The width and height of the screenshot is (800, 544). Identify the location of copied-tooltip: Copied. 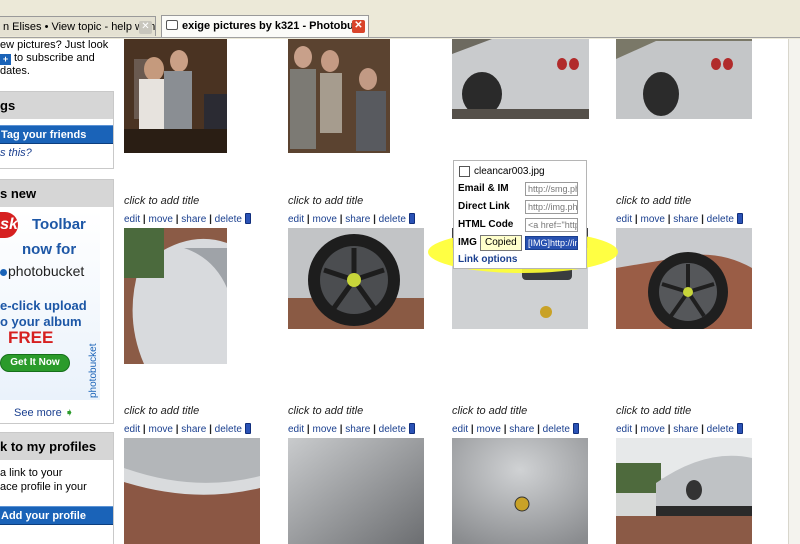
(501, 243).